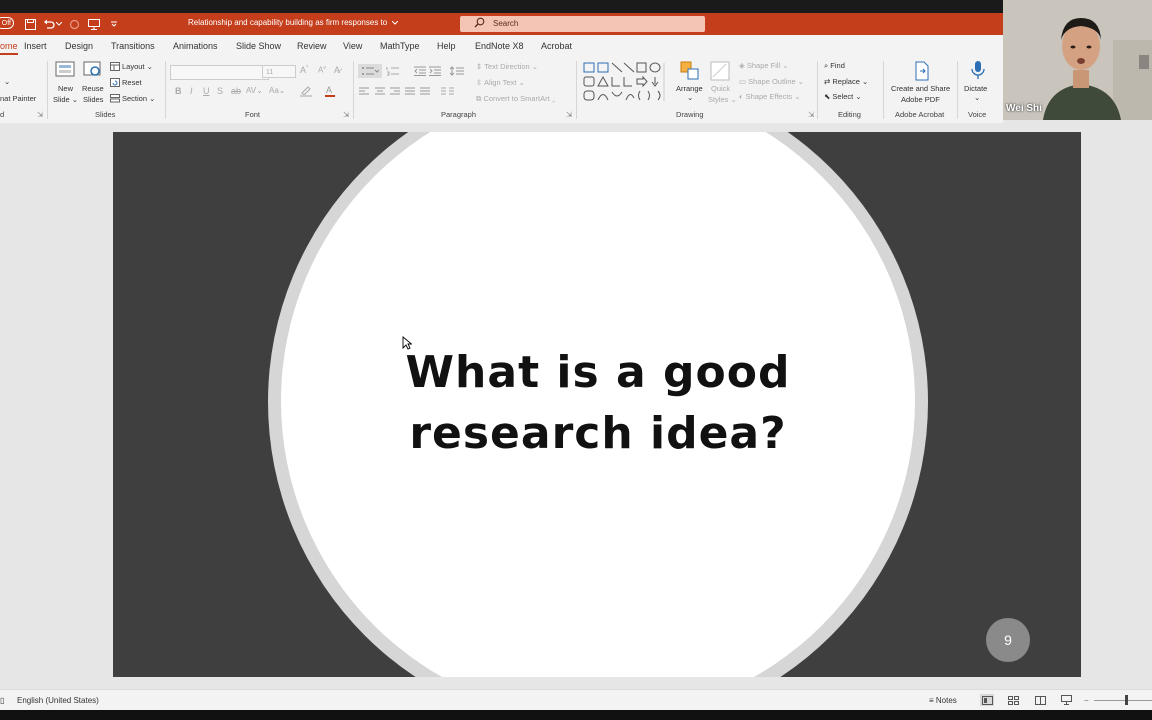  Describe the element at coordinates (114, 24) in the screenshot. I see `customize-toolbar-icon` at that location.